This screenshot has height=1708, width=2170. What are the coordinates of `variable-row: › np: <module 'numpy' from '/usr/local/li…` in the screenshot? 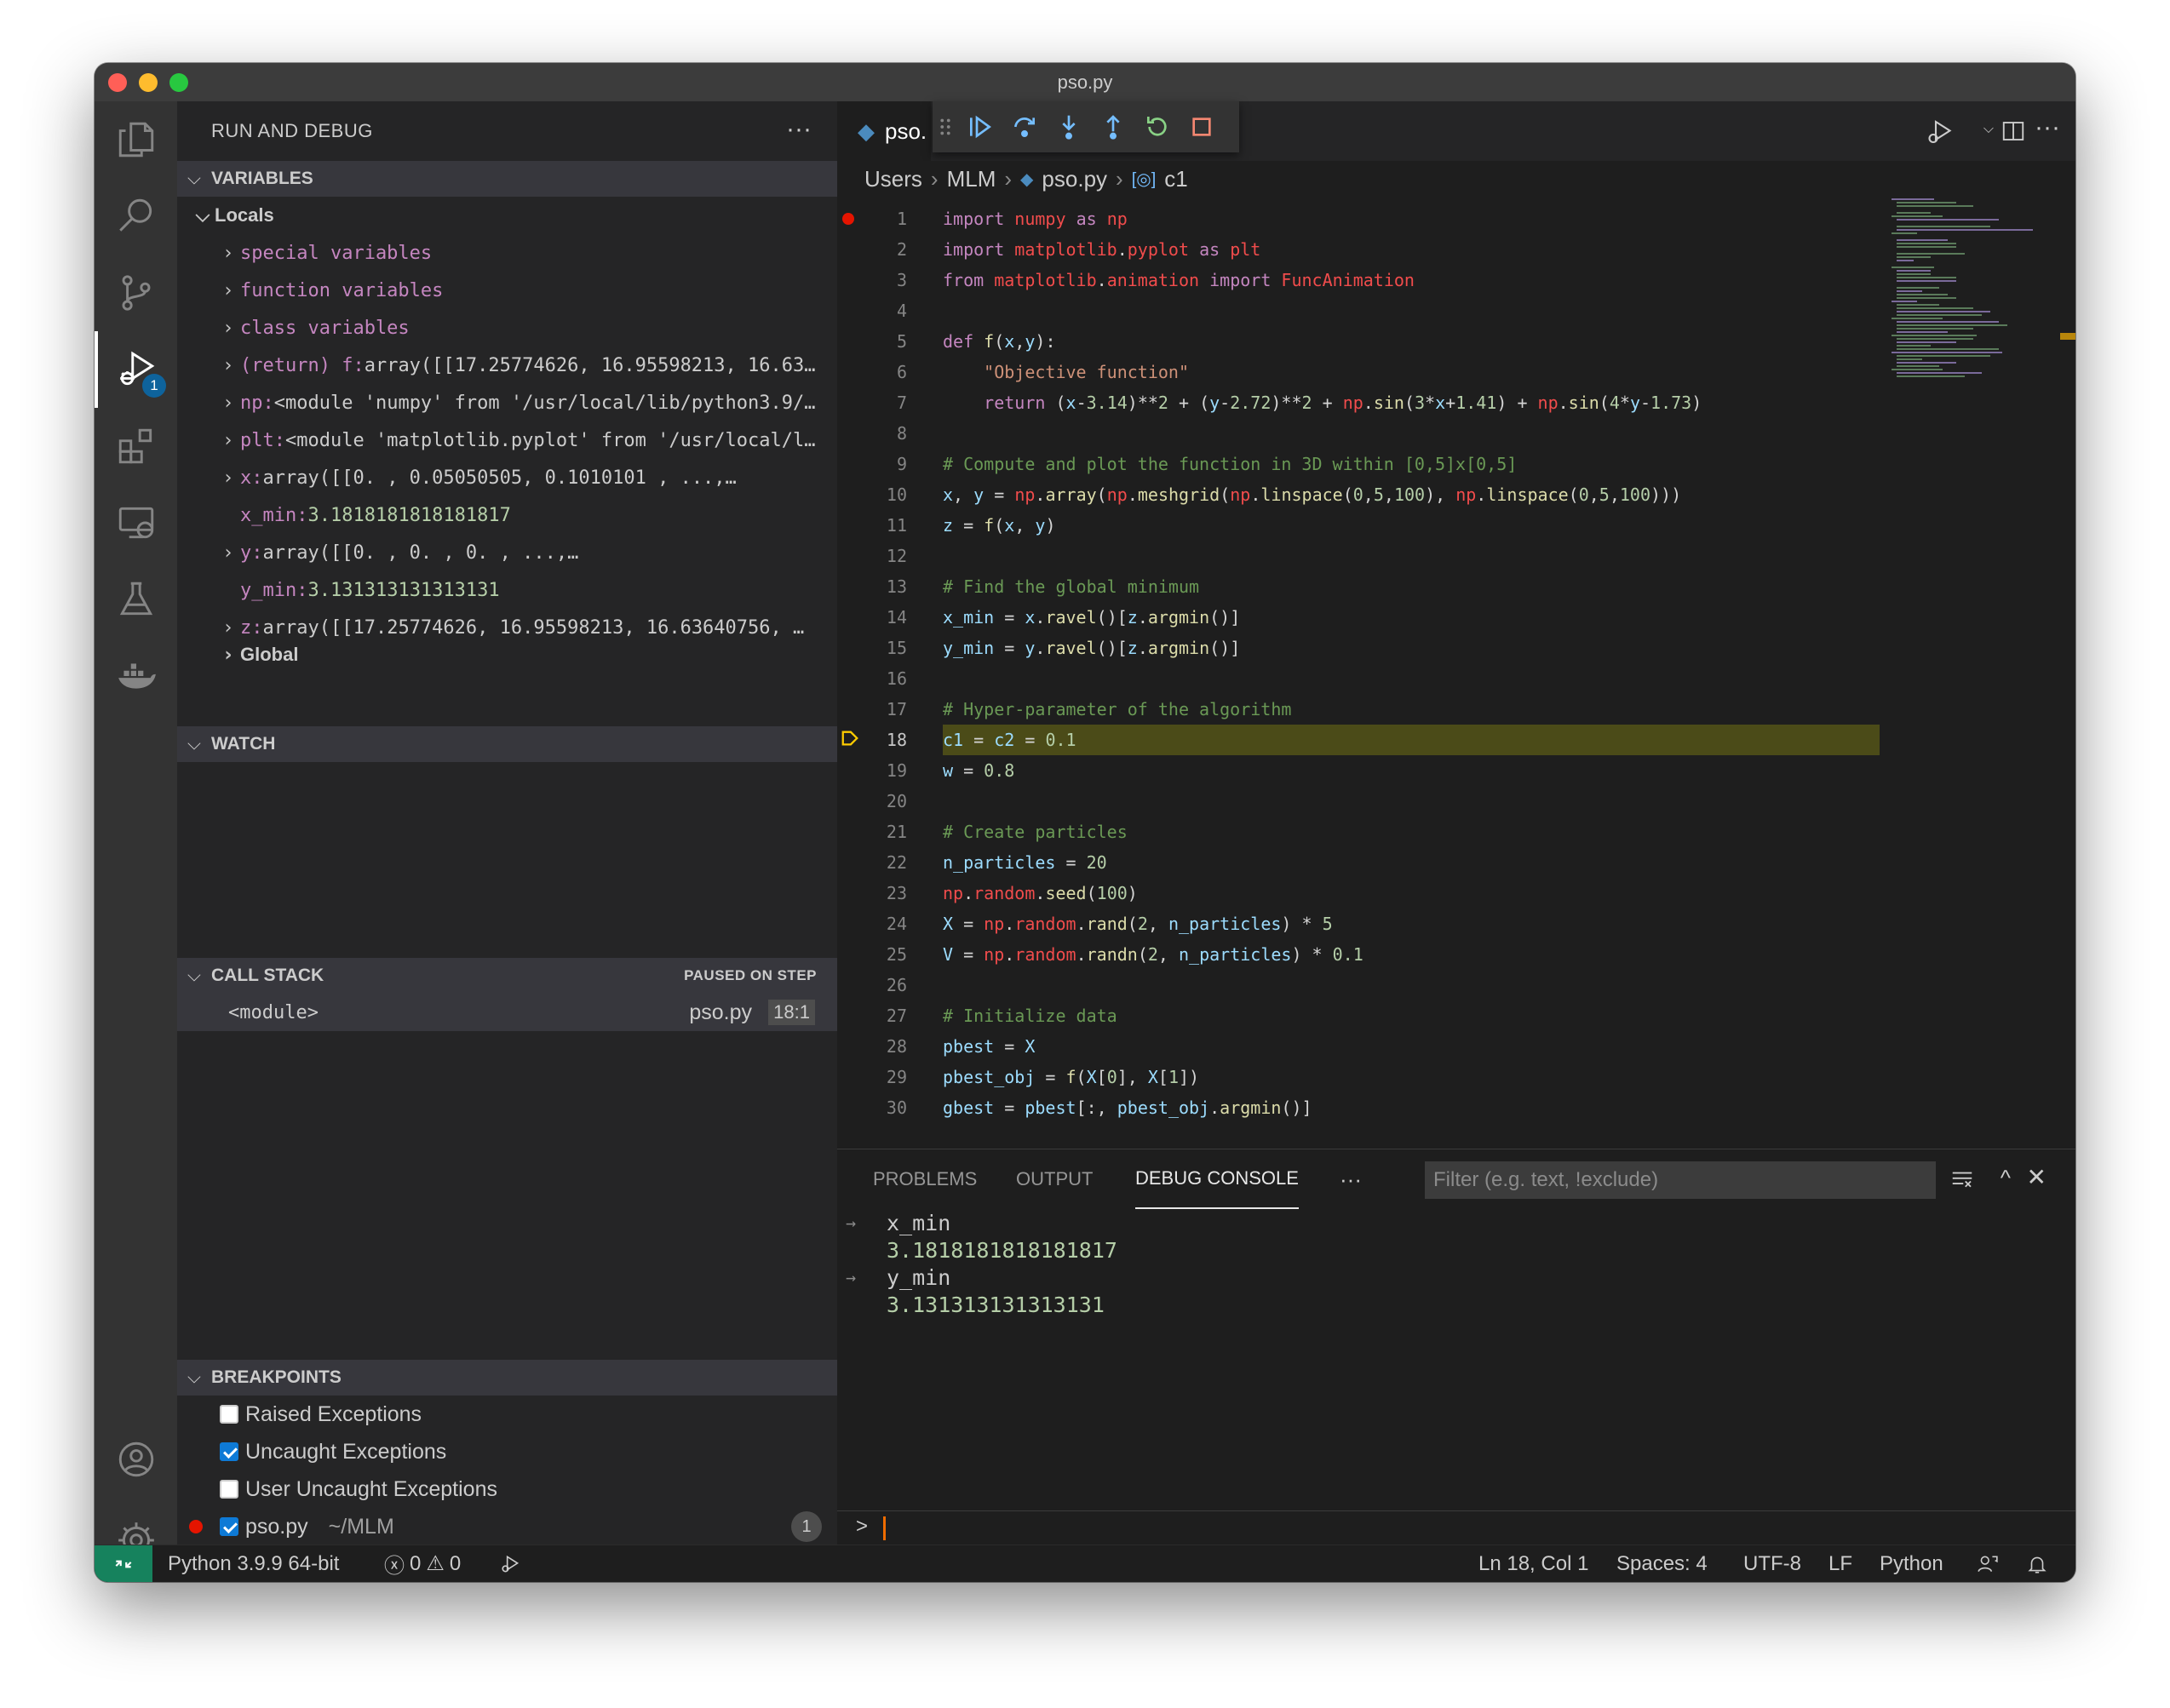 It's located at (507, 402).